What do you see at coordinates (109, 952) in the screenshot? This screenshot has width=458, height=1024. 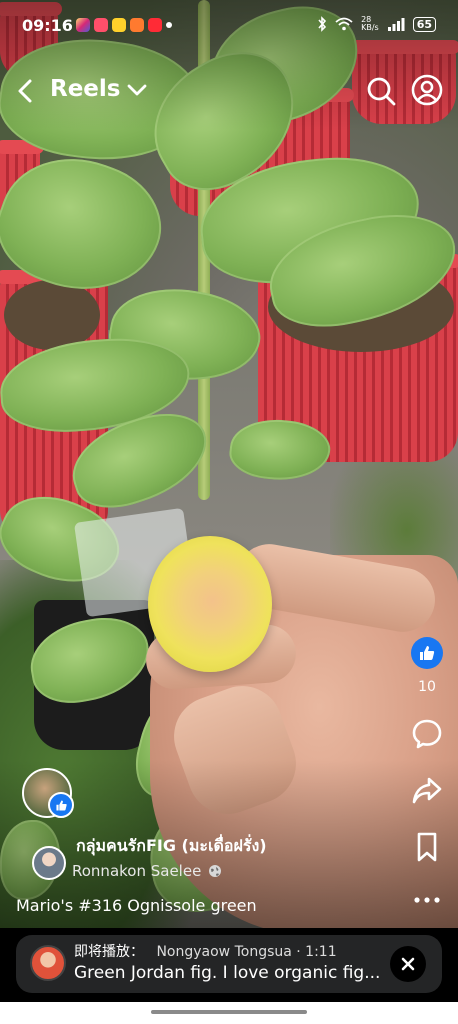 I see `up-next-label: 即将播放：` at bounding box center [109, 952].